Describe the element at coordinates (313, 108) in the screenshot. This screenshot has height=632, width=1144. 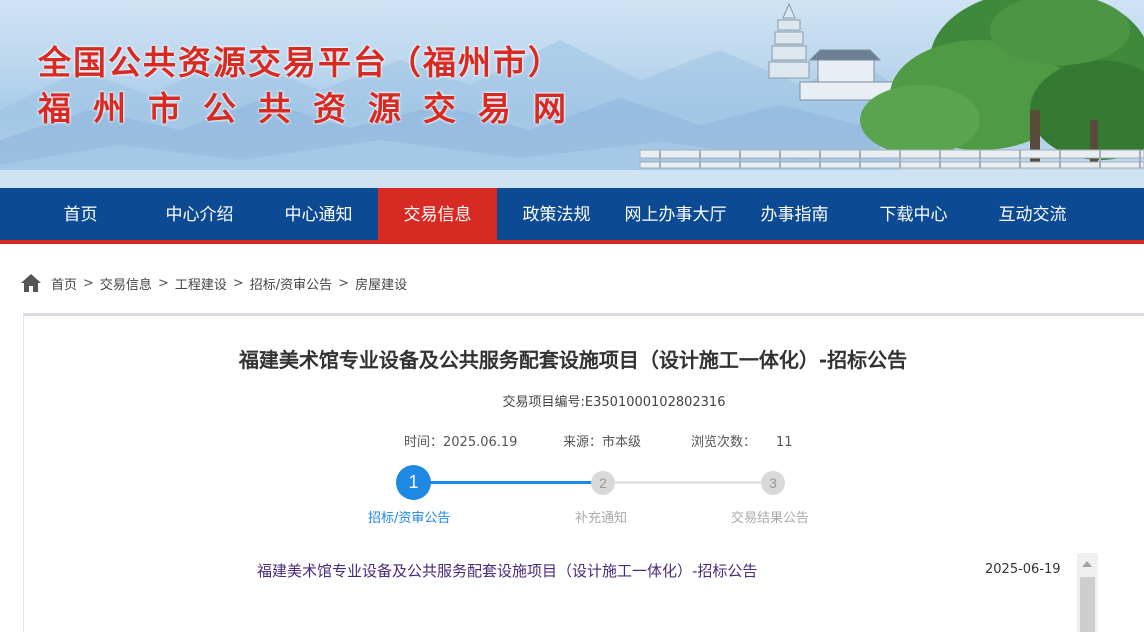
I see `site-subtitle: 福州市公共资源交易网` at that location.